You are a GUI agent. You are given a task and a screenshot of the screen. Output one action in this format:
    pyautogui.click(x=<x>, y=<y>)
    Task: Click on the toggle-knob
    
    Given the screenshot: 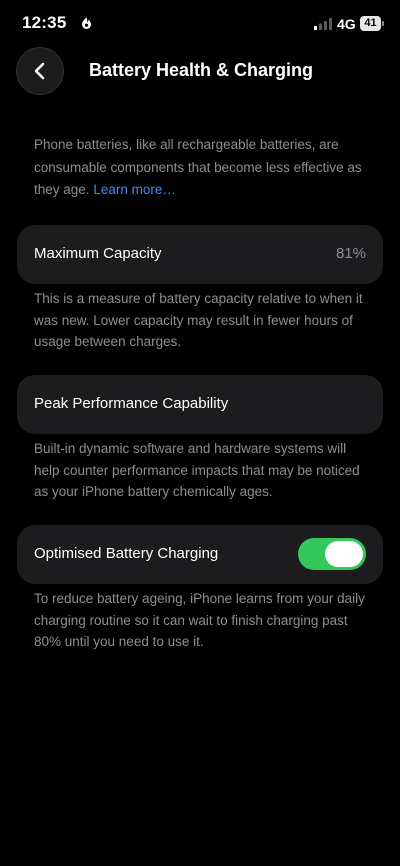 What is the action you would take?
    pyautogui.click(x=344, y=554)
    